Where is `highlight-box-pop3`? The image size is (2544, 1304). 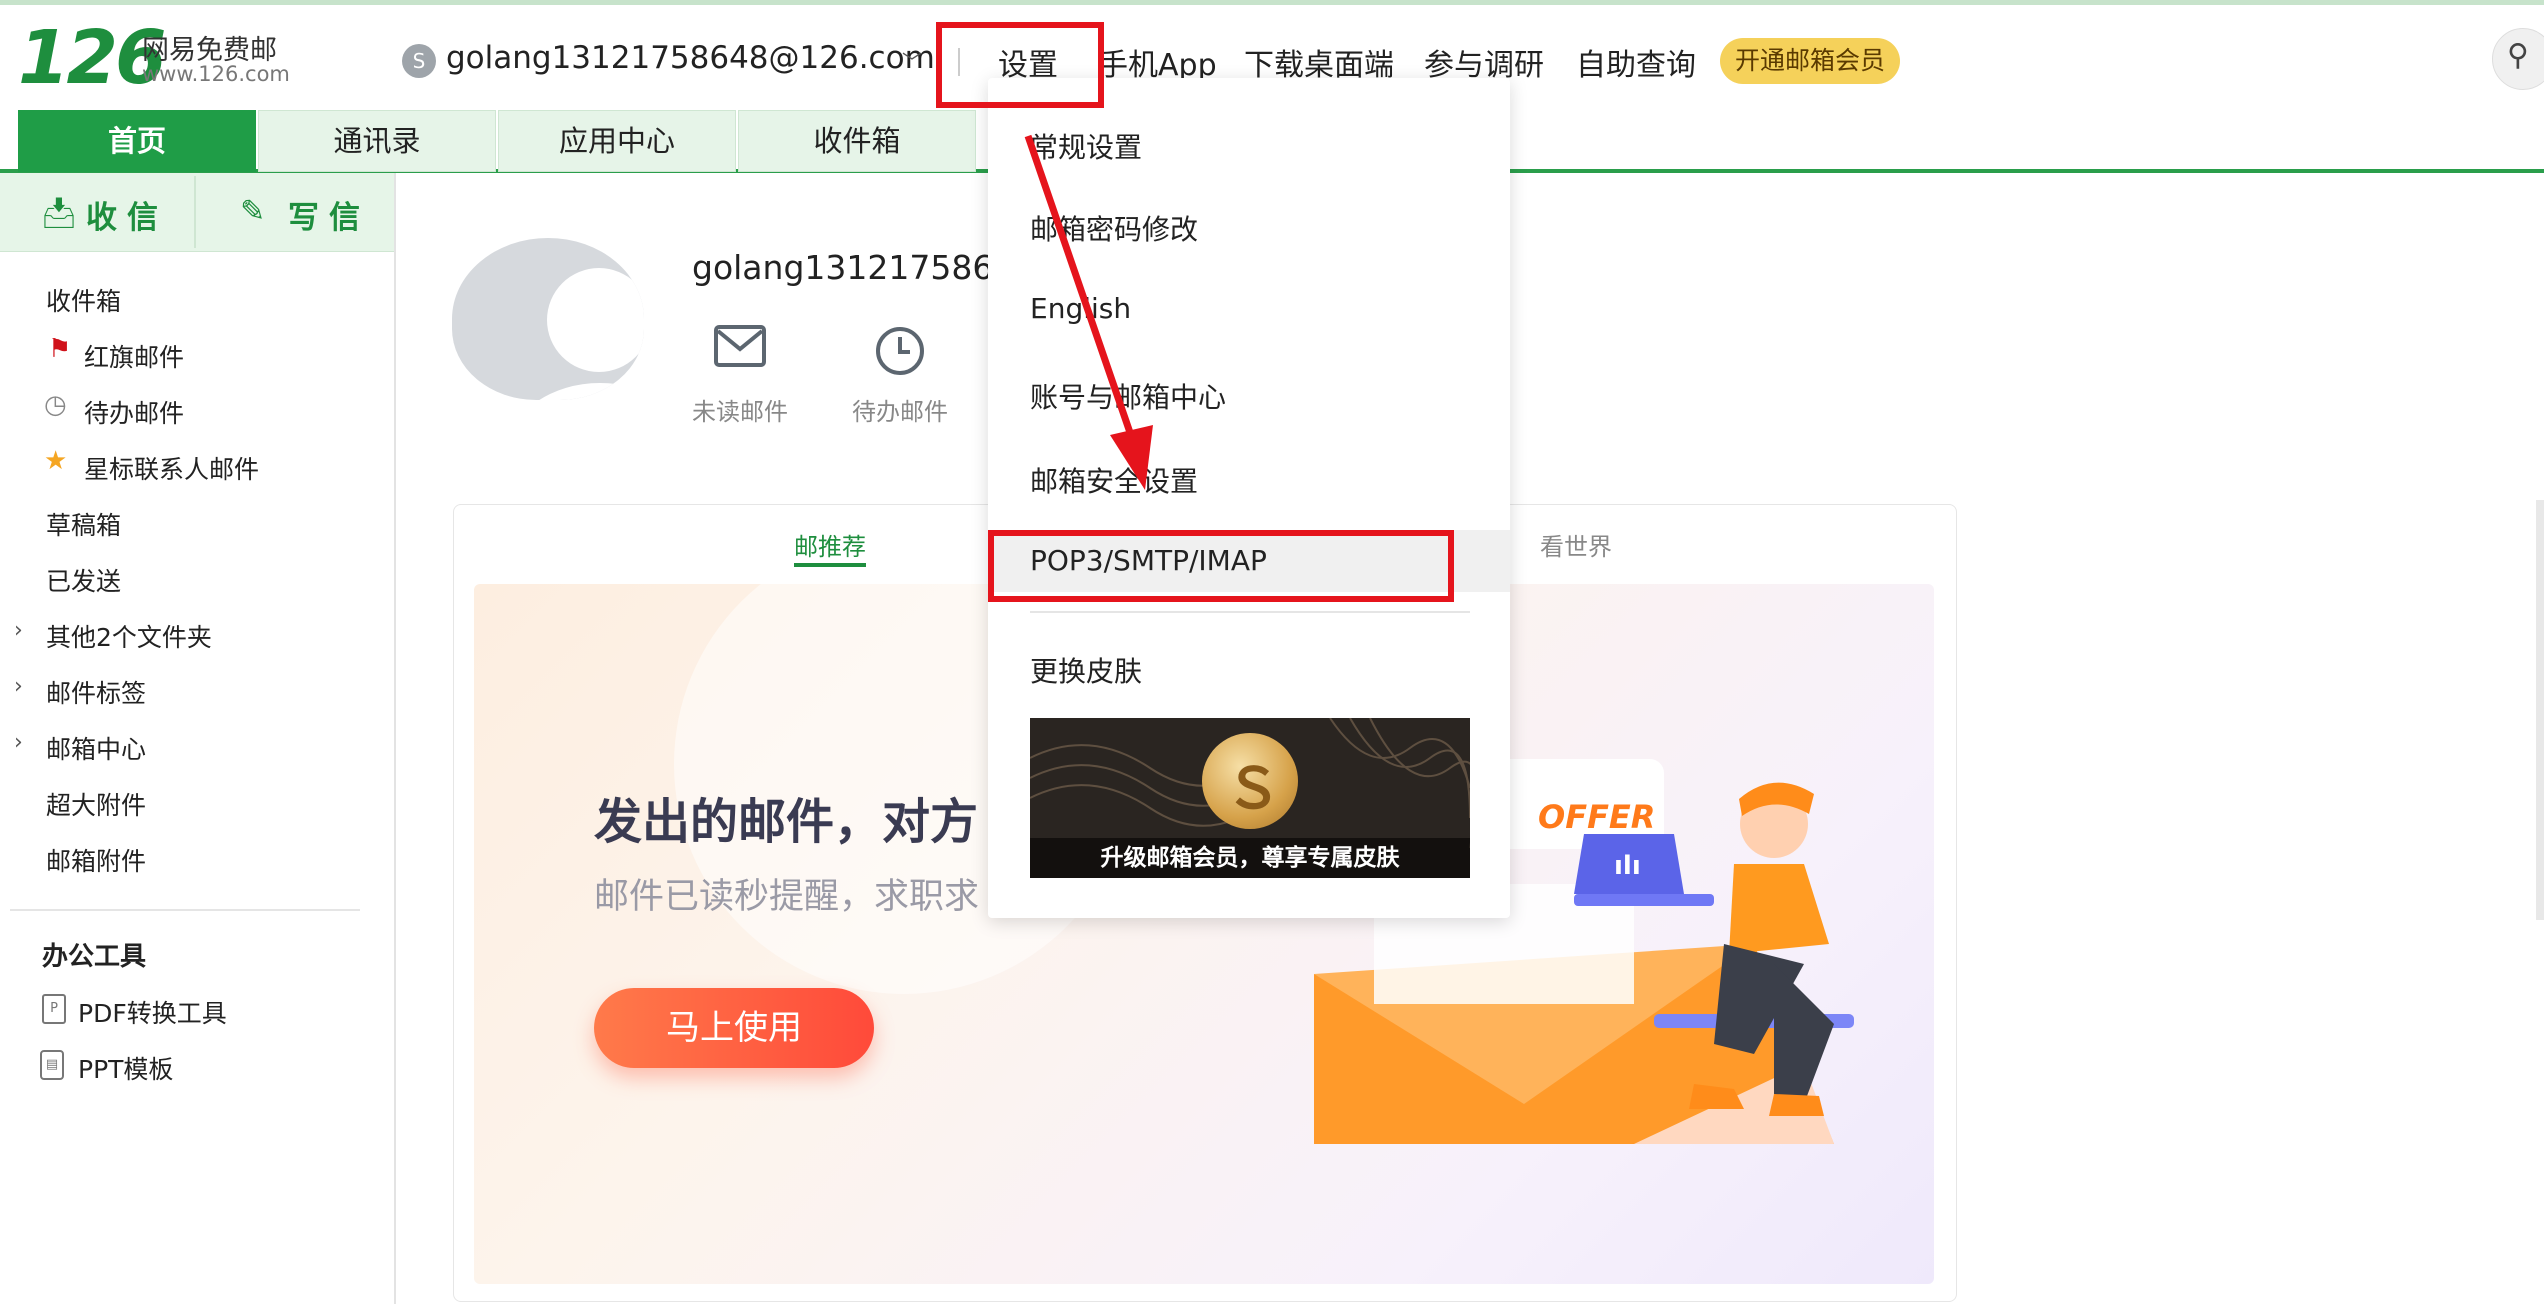 highlight-box-pop3 is located at coordinates (1221, 566).